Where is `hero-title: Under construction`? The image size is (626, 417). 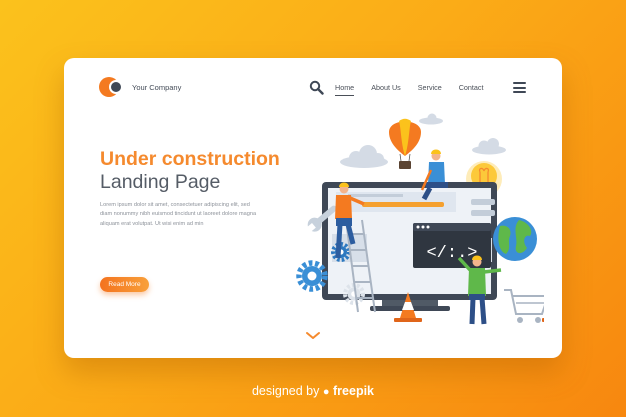
hero-title: Under construction is located at coordinates (190, 159).